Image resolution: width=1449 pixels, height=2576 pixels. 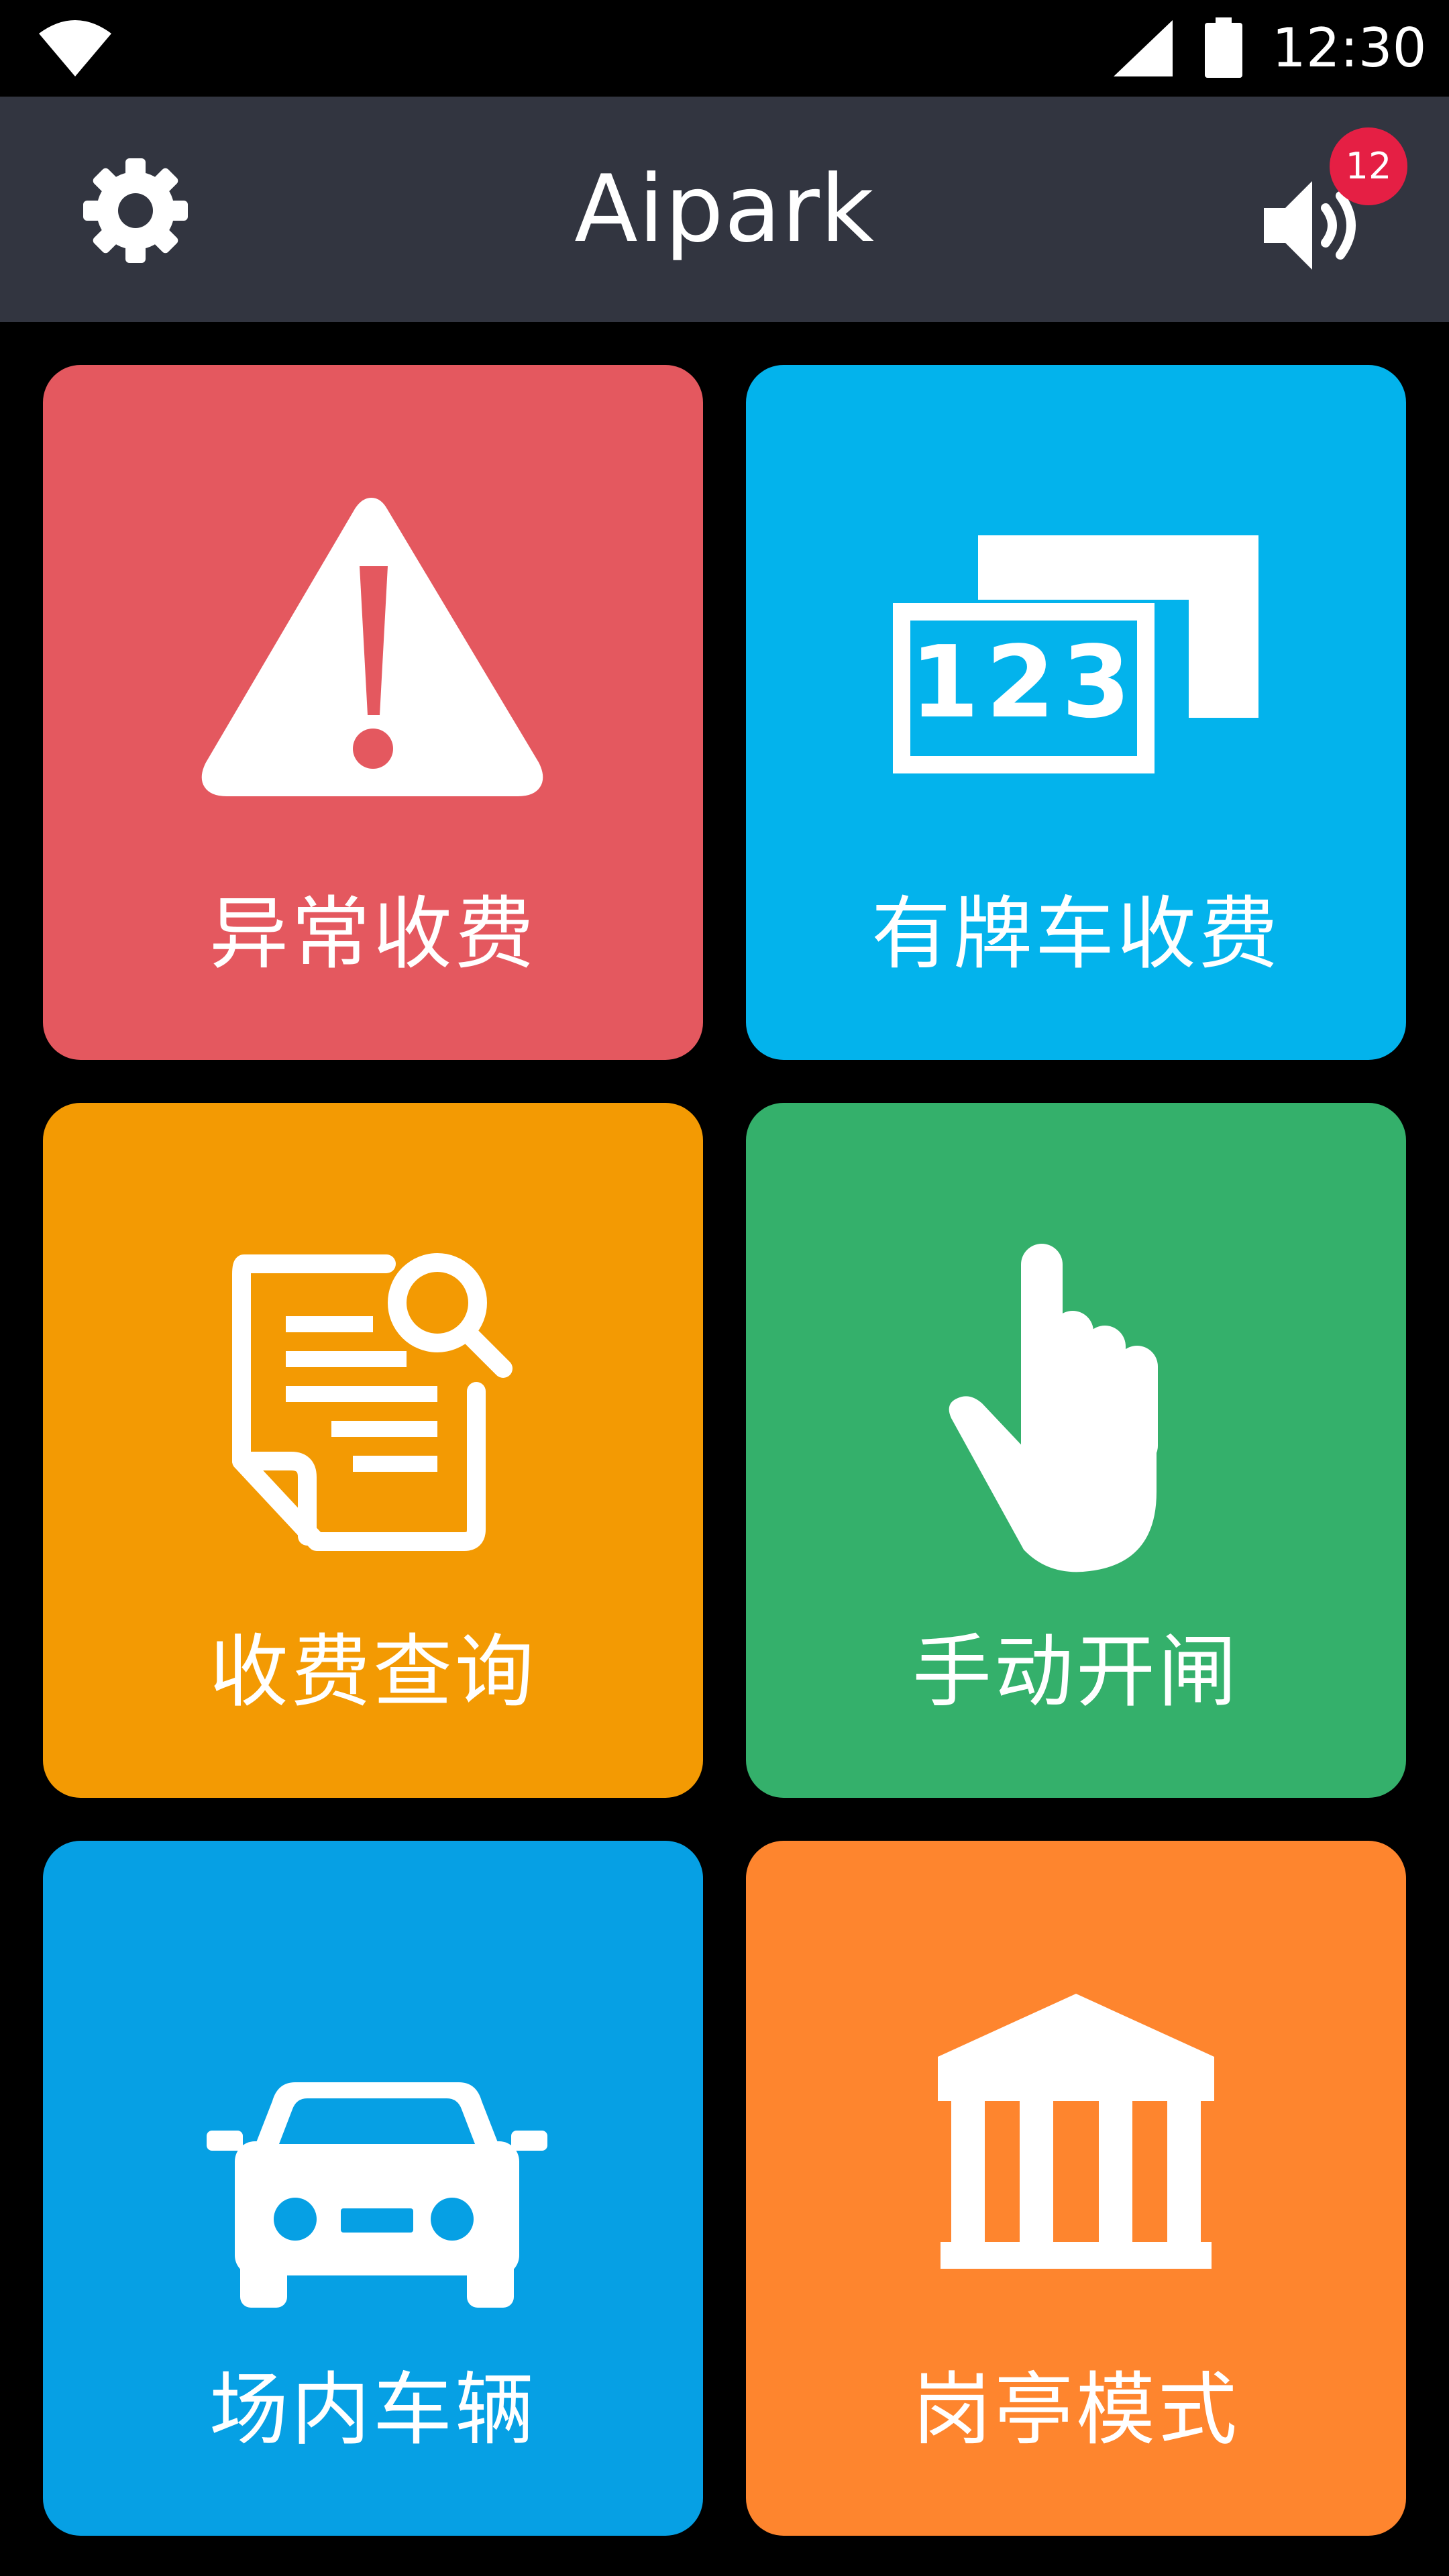 I want to click on cell-signal-icon, so click(x=1143, y=48).